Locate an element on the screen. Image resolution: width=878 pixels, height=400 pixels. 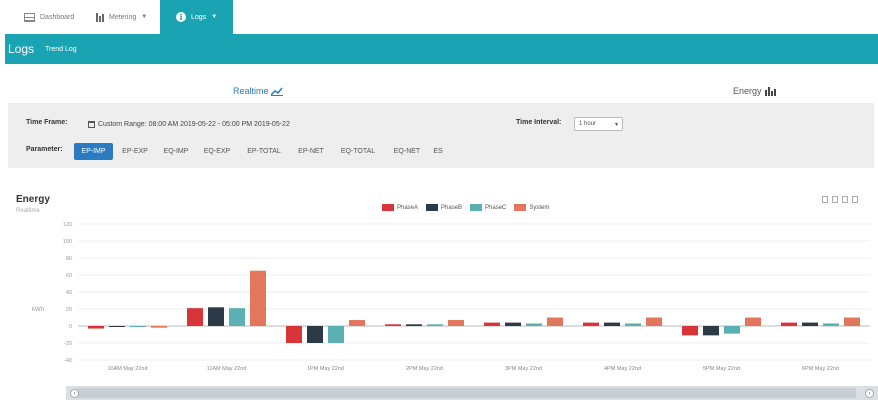
page-header: Logs Trend Log is located at coordinates (441, 49).